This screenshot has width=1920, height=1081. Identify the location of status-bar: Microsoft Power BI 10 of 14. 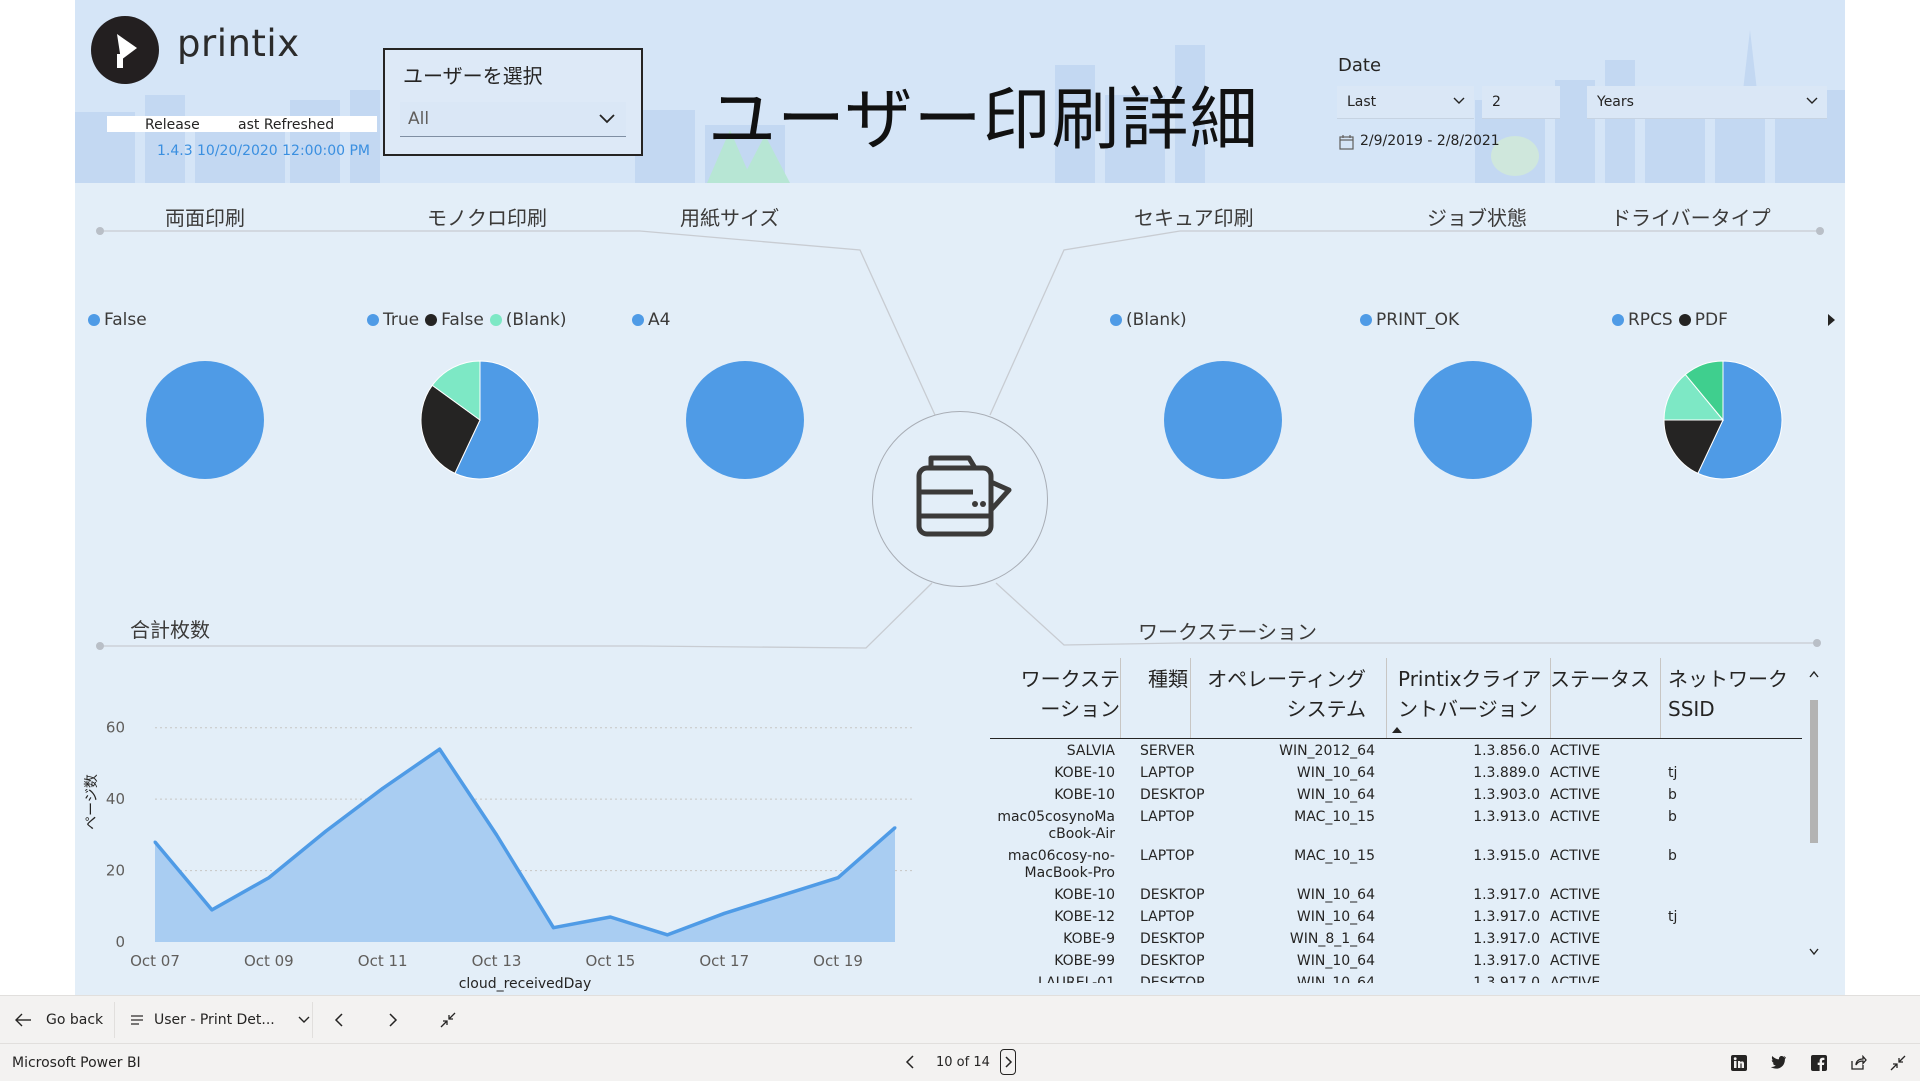
(960, 1062).